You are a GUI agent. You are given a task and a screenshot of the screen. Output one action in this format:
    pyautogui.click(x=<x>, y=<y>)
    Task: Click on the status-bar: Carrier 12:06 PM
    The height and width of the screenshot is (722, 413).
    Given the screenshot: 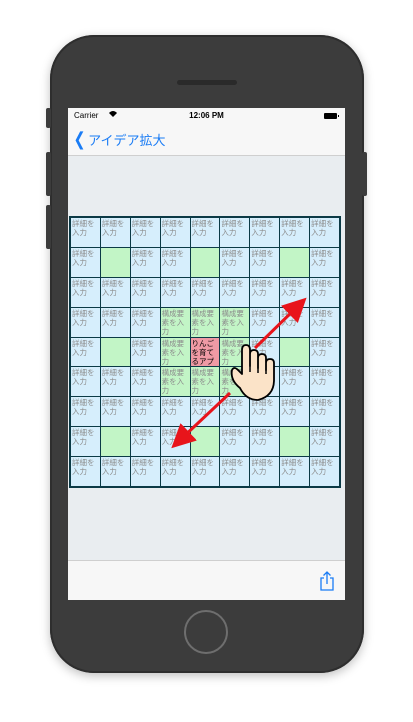 What is the action you would take?
    pyautogui.click(x=206, y=116)
    